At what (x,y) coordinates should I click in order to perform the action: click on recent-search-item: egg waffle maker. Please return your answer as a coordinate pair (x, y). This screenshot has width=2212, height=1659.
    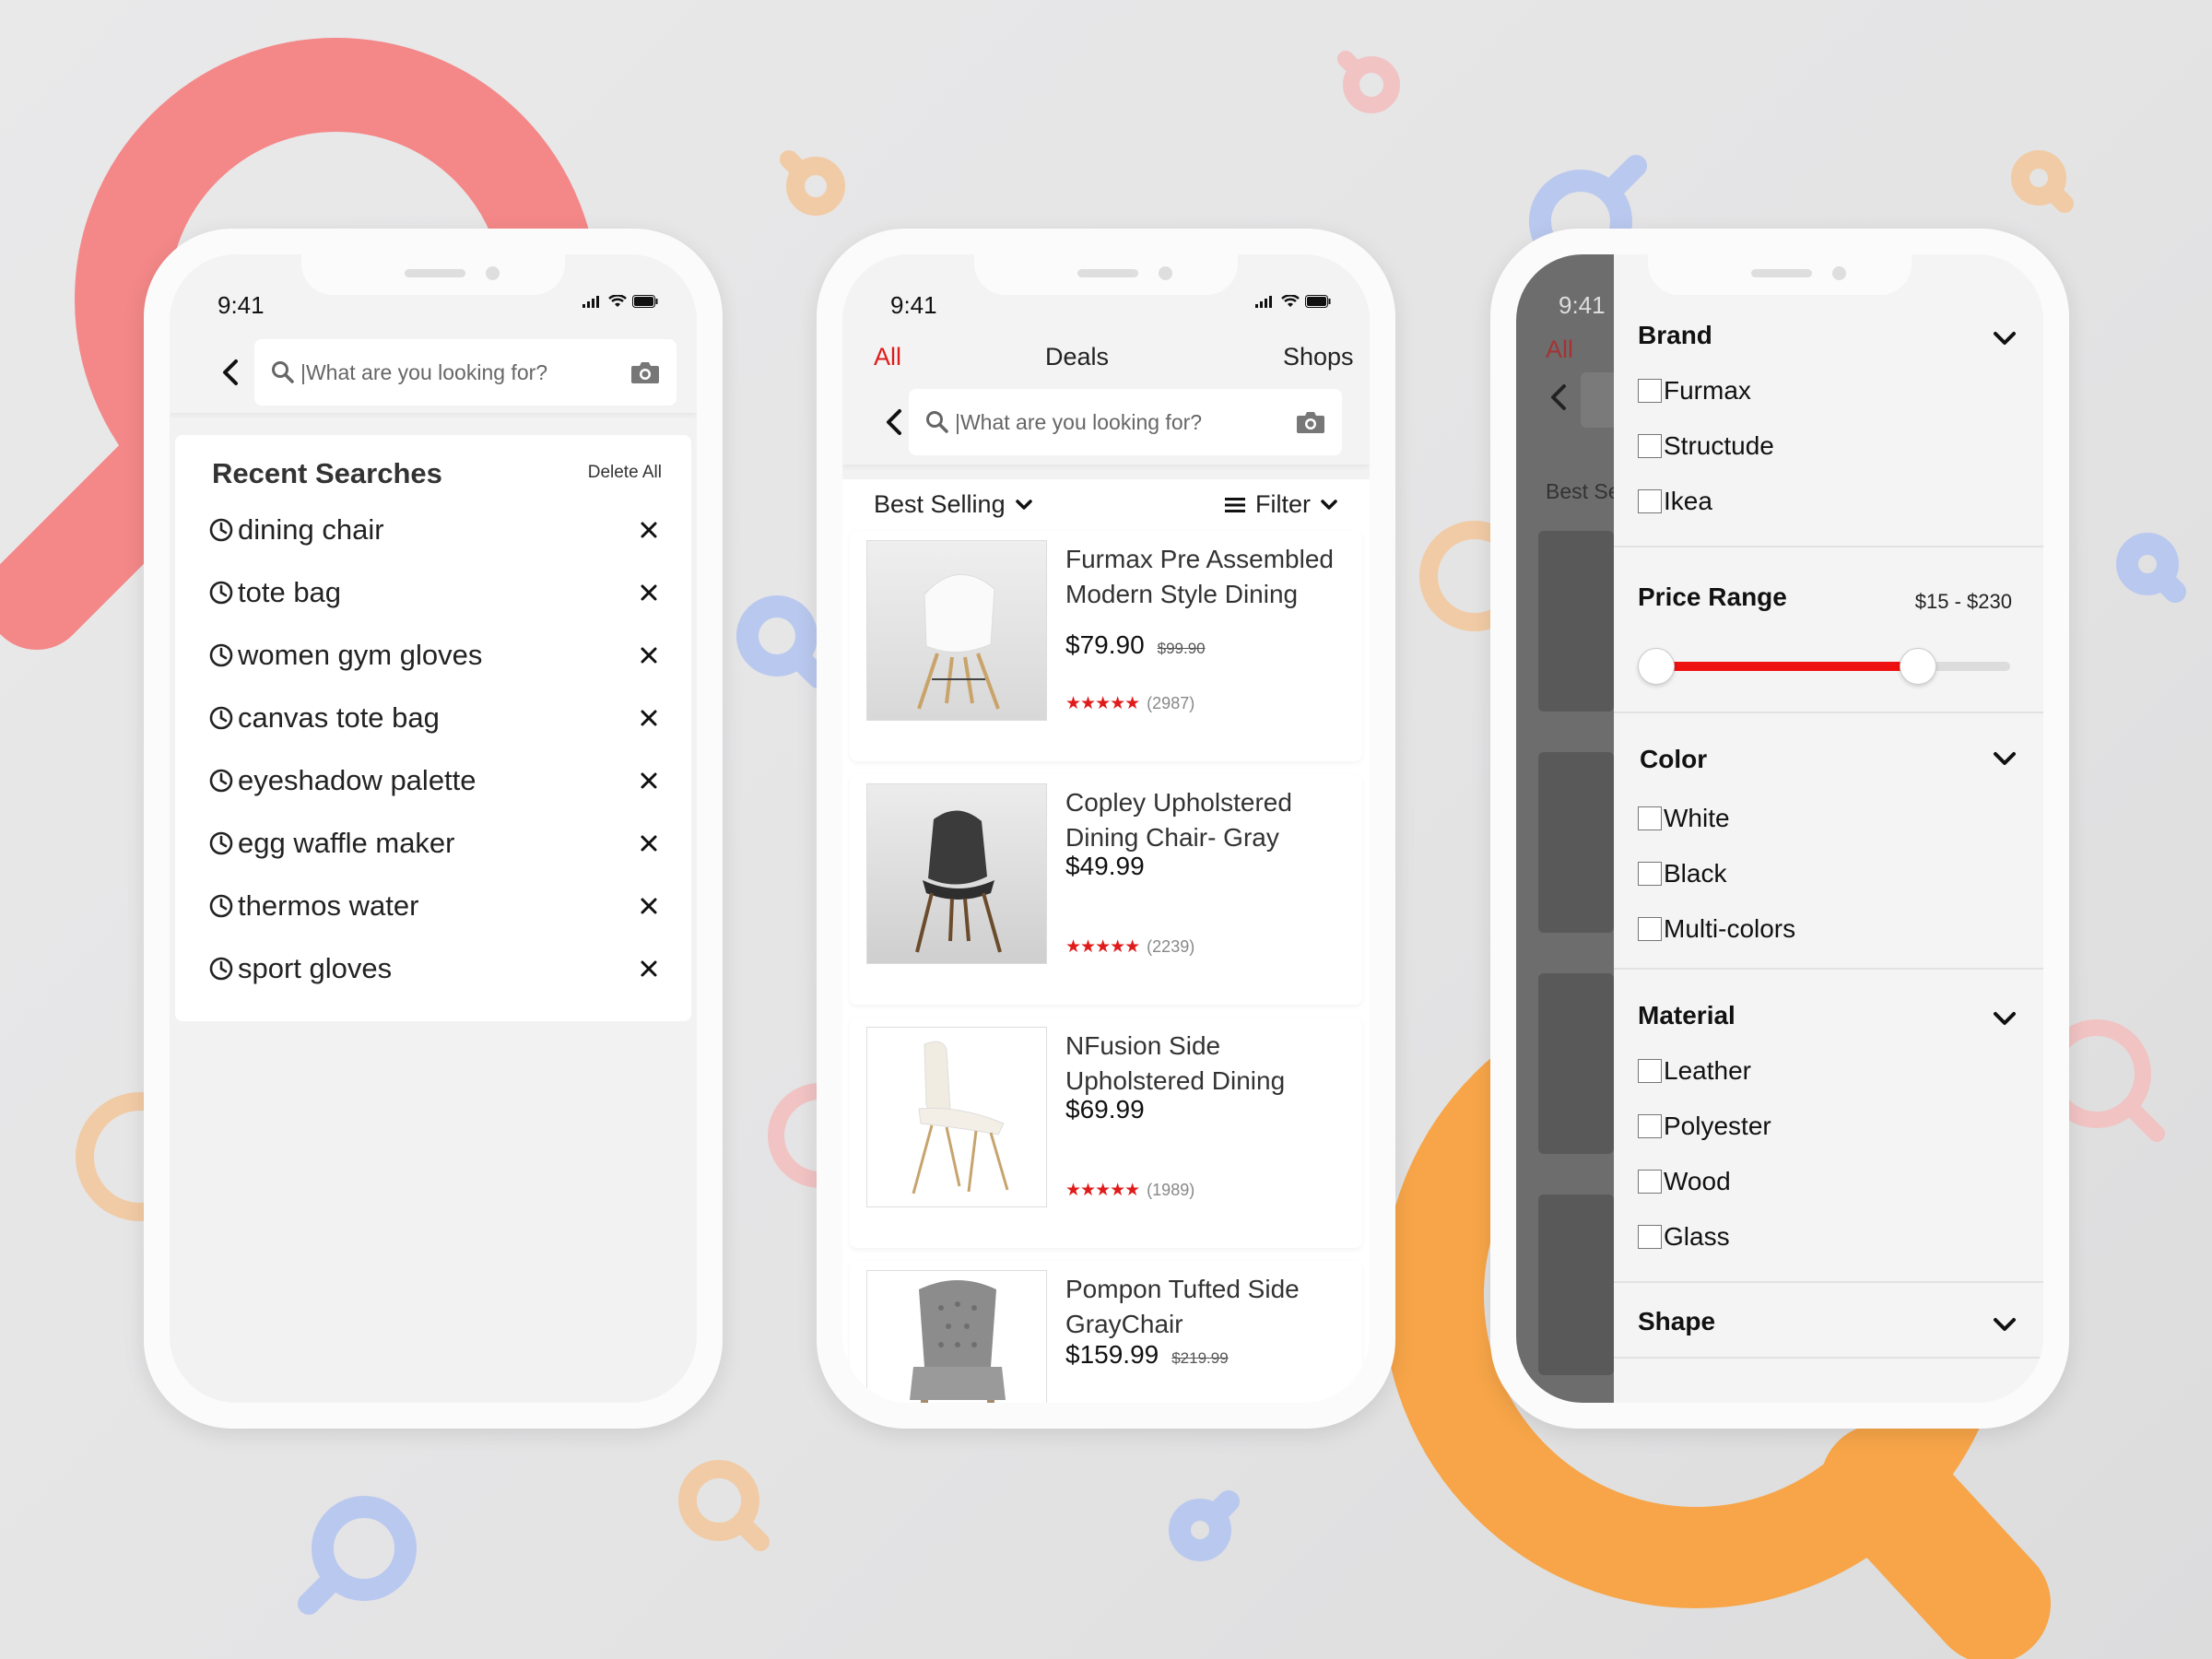
    Looking at the image, I should click on (438, 843).